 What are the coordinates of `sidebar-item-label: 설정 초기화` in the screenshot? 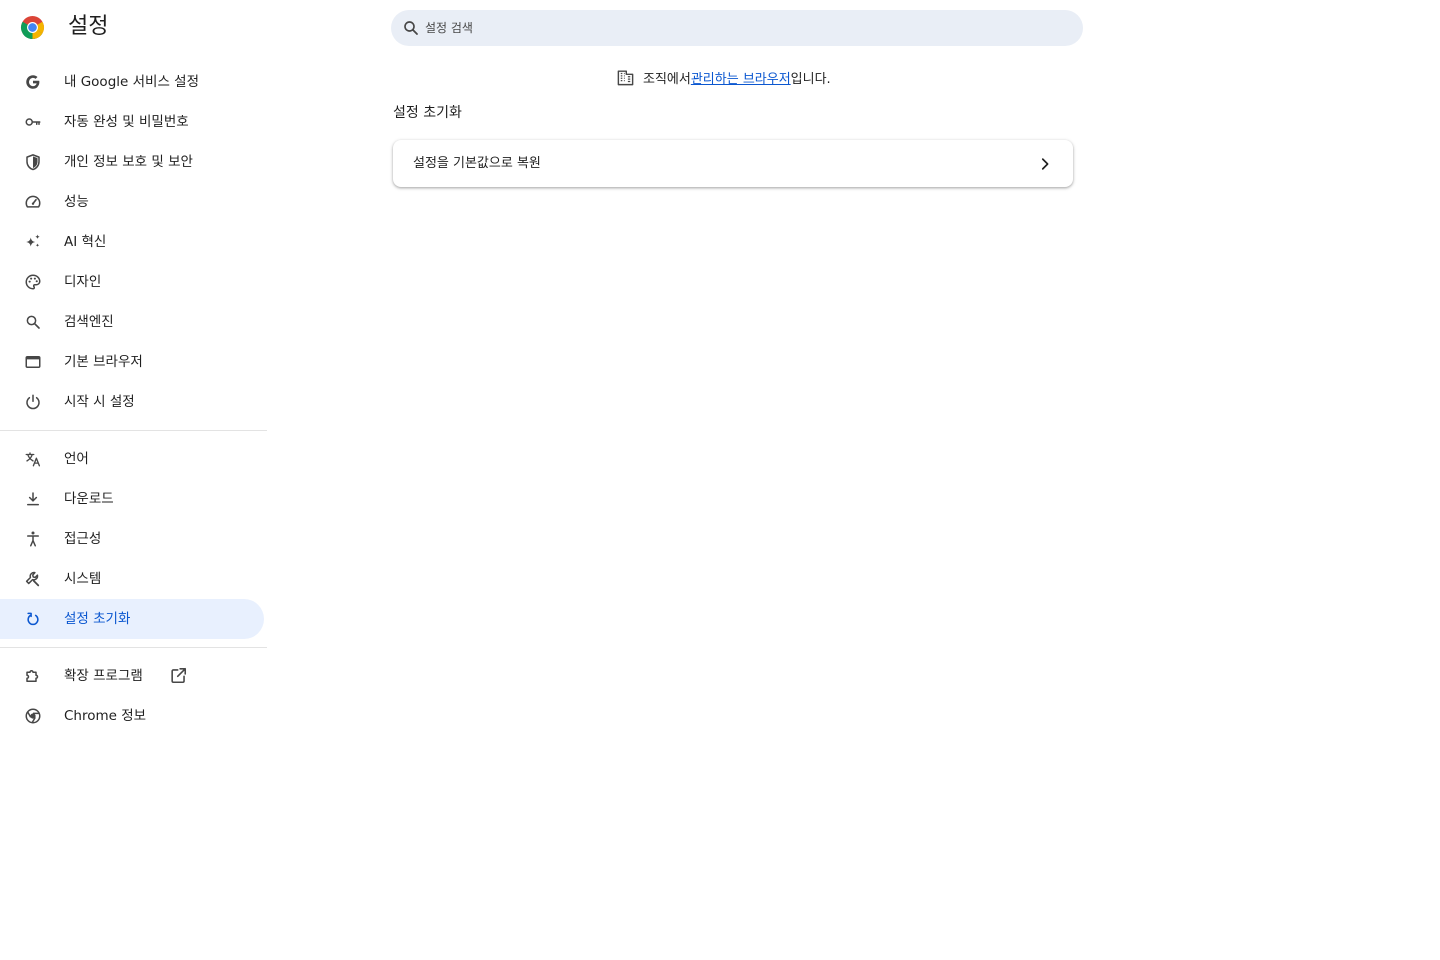 It's located at (97, 619).